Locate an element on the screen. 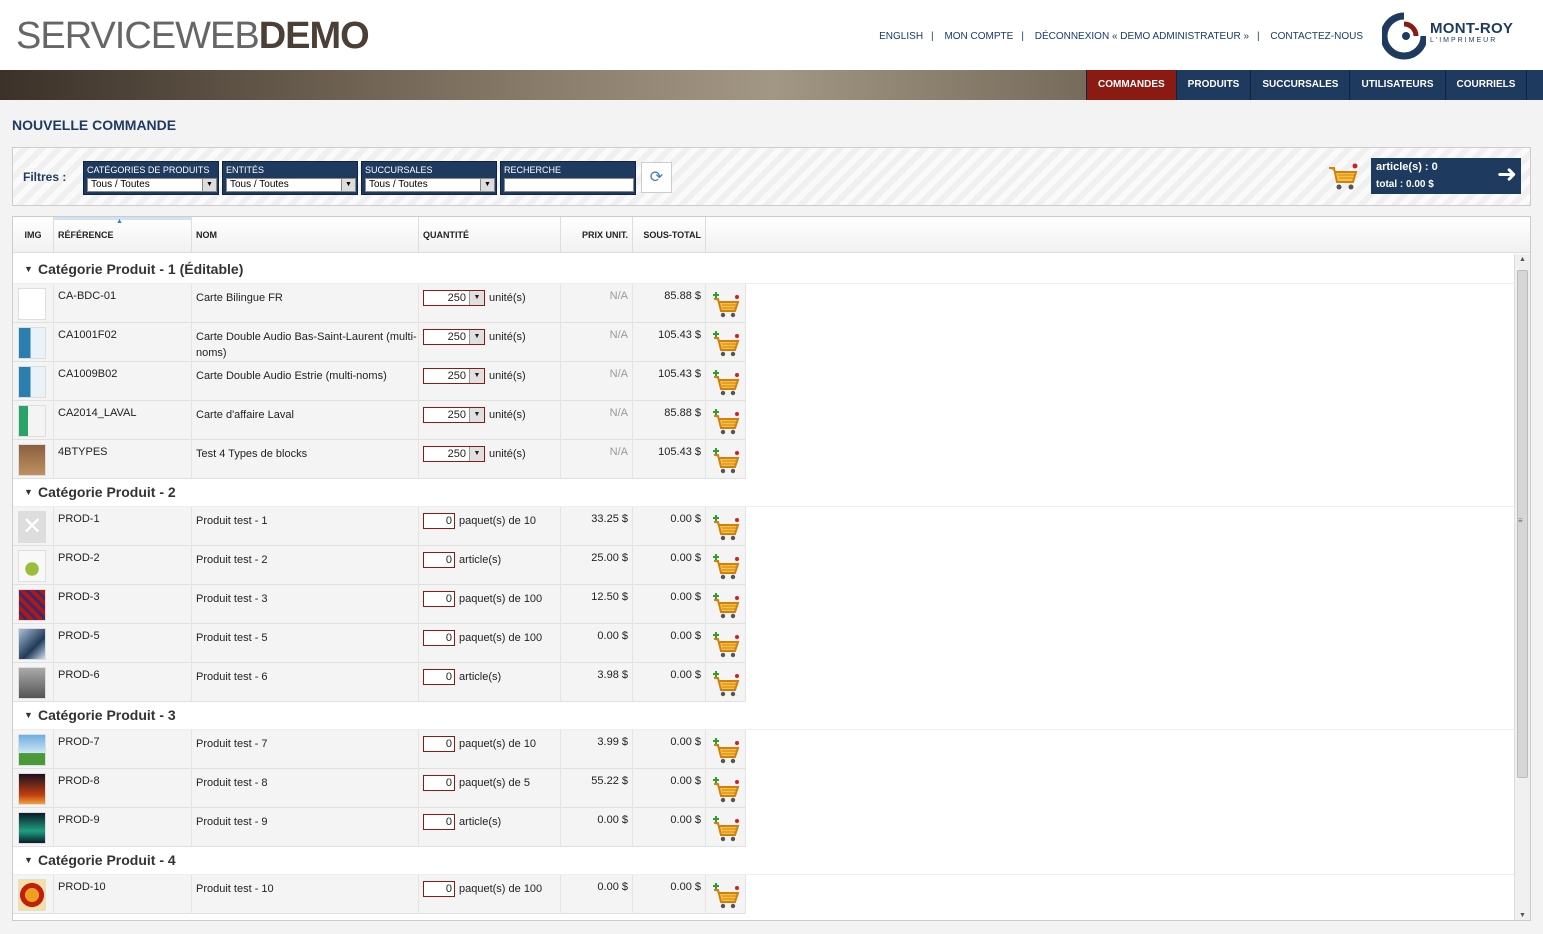 Image resolution: width=1543 pixels, height=934 pixels. scroll-up-icon: ▲ is located at coordinates (1522, 259).